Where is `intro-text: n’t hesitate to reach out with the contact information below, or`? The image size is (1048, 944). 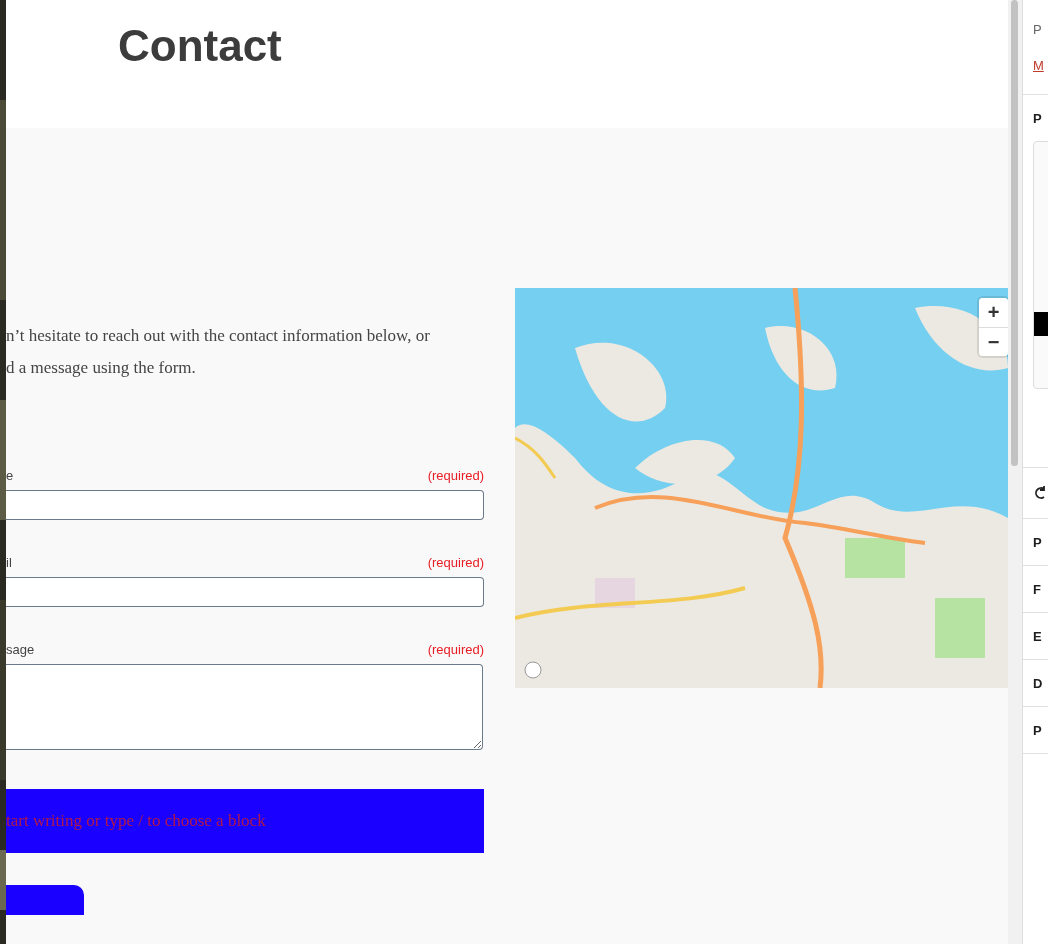 intro-text: n’t hesitate to reach out with the contact information below, or is located at coordinates (218, 336).